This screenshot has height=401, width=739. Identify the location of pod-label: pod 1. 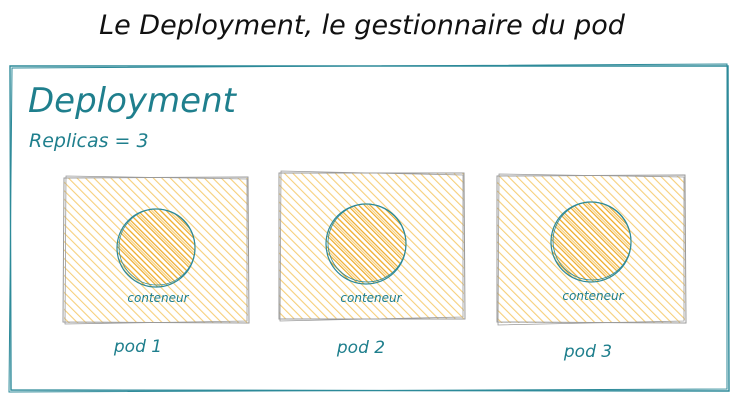
(137, 347).